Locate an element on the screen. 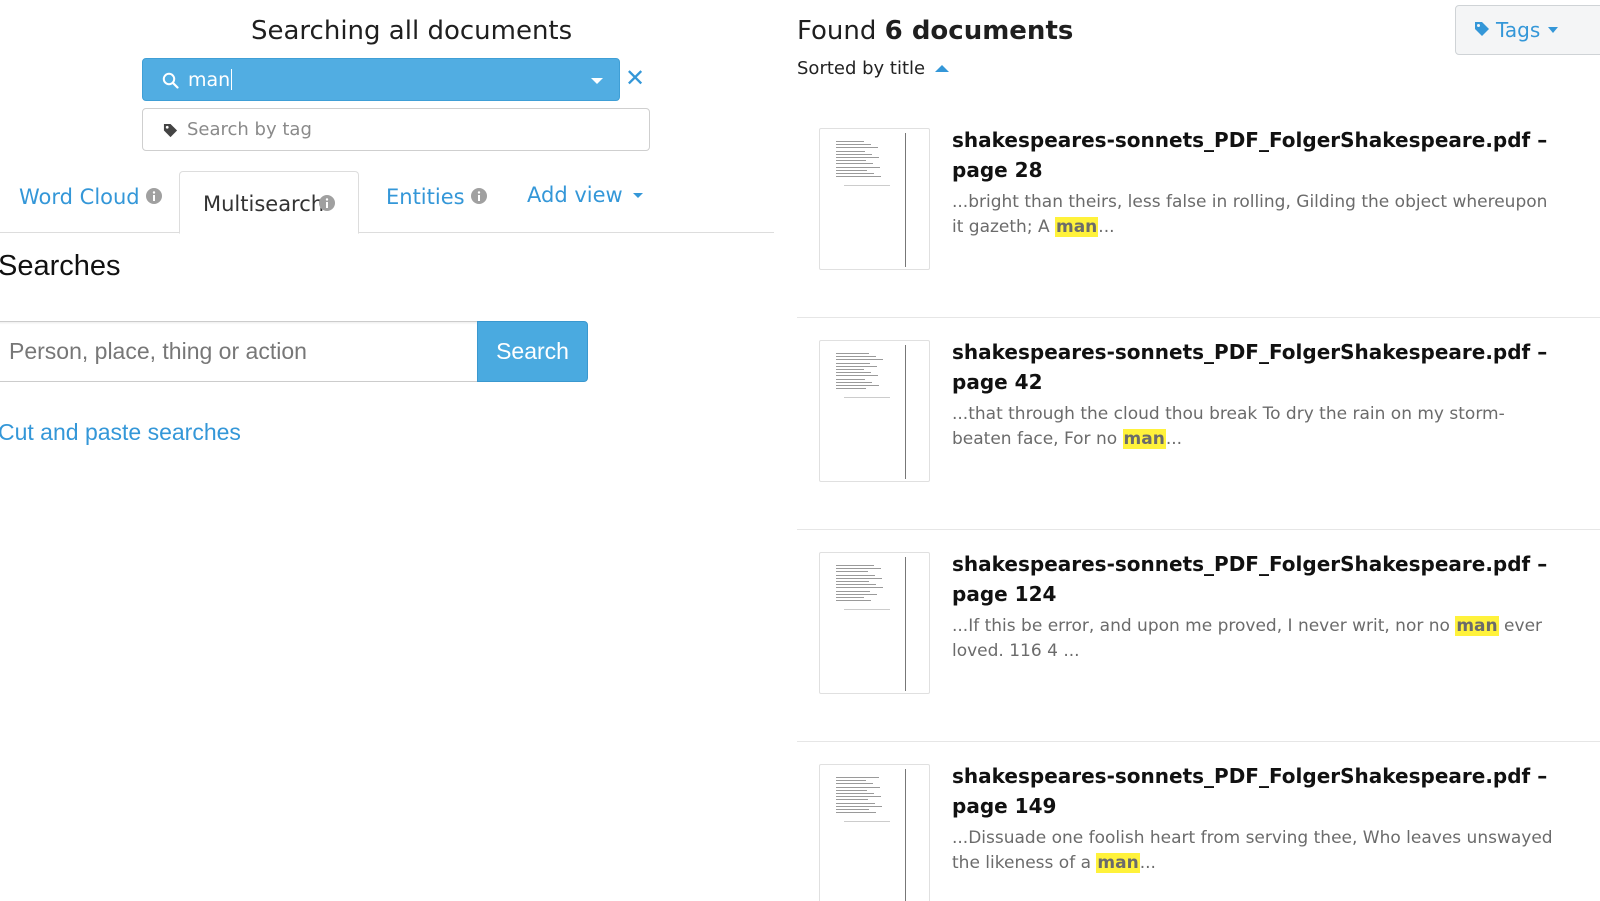 Image resolution: width=1600 pixels, height=901 pixels. cut-and-paste-link: Cut and paste searches is located at coordinates (120, 432).